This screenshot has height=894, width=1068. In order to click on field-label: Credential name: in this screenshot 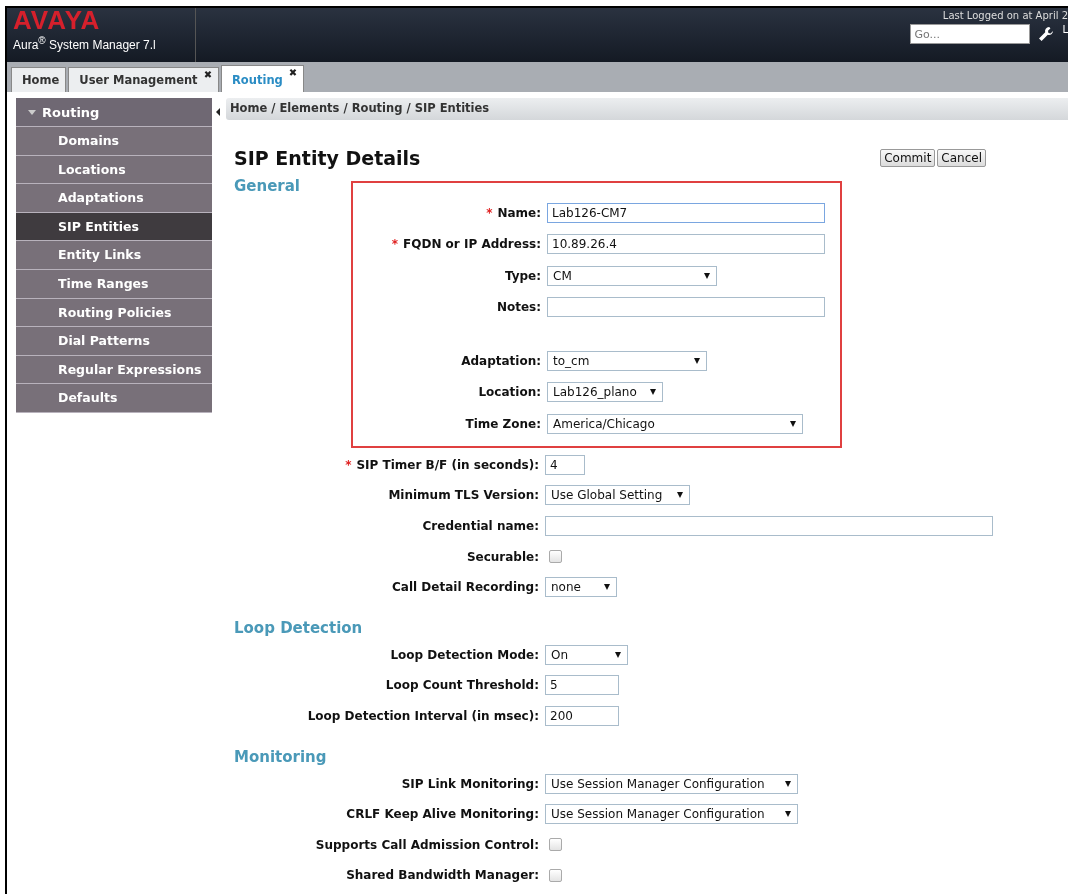, I will do `click(480, 526)`.